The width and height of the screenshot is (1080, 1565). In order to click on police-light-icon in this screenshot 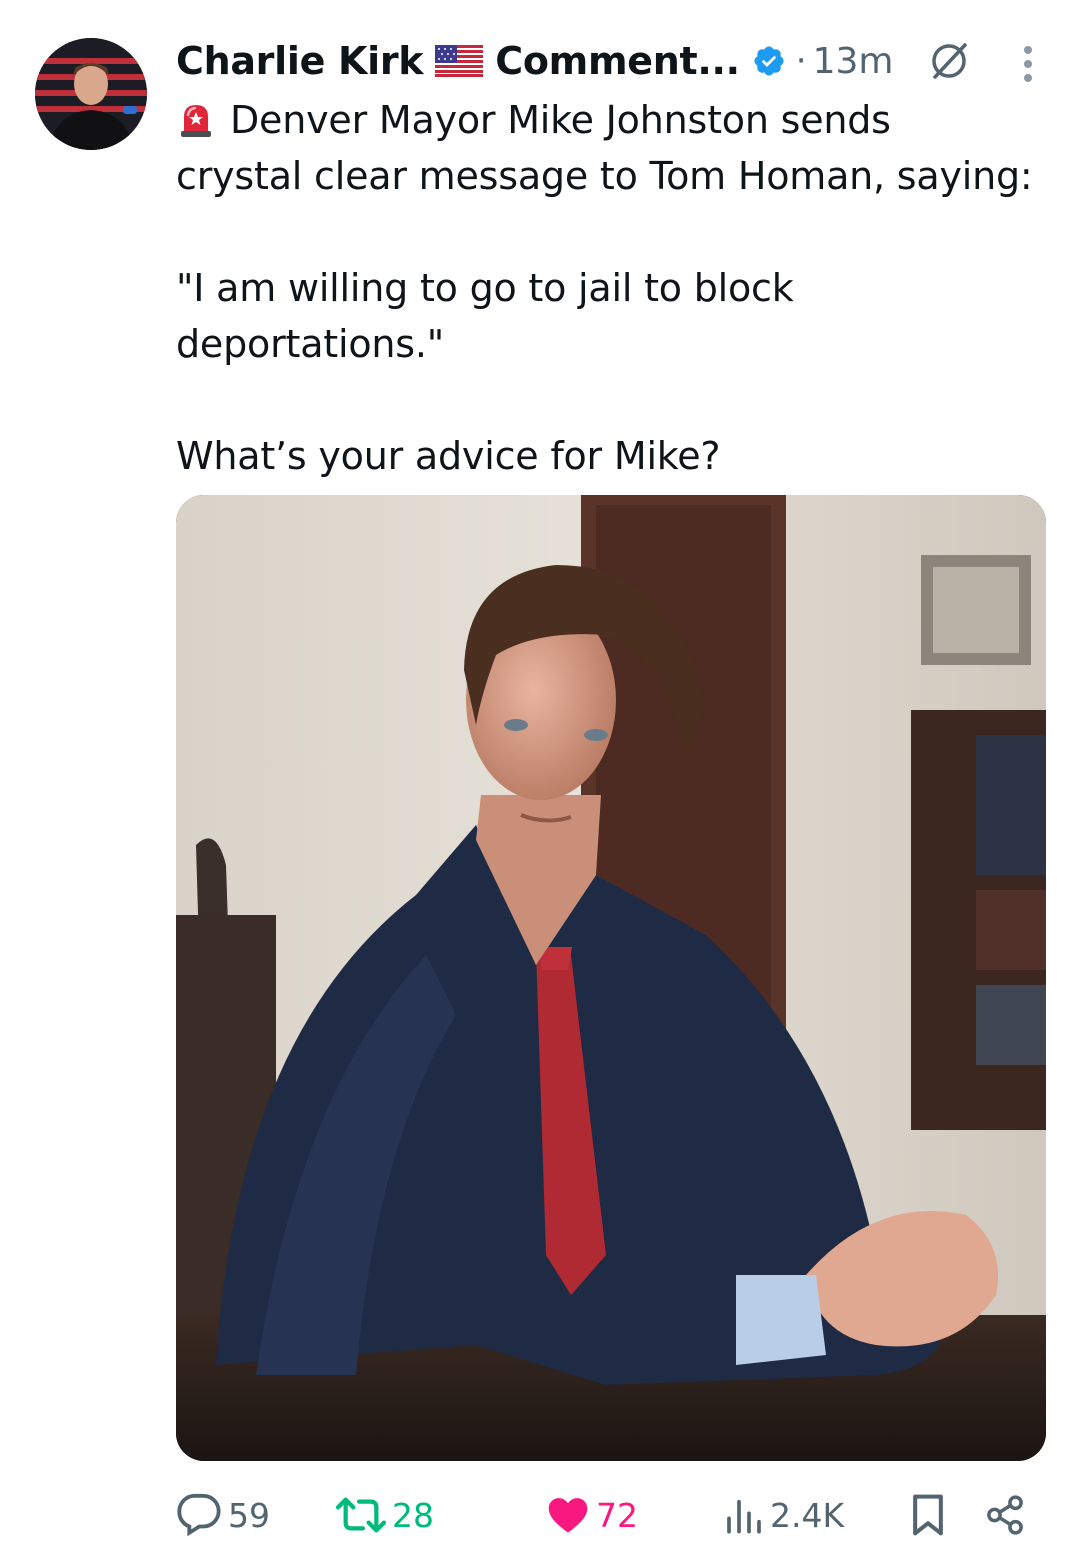, I will do `click(196, 119)`.